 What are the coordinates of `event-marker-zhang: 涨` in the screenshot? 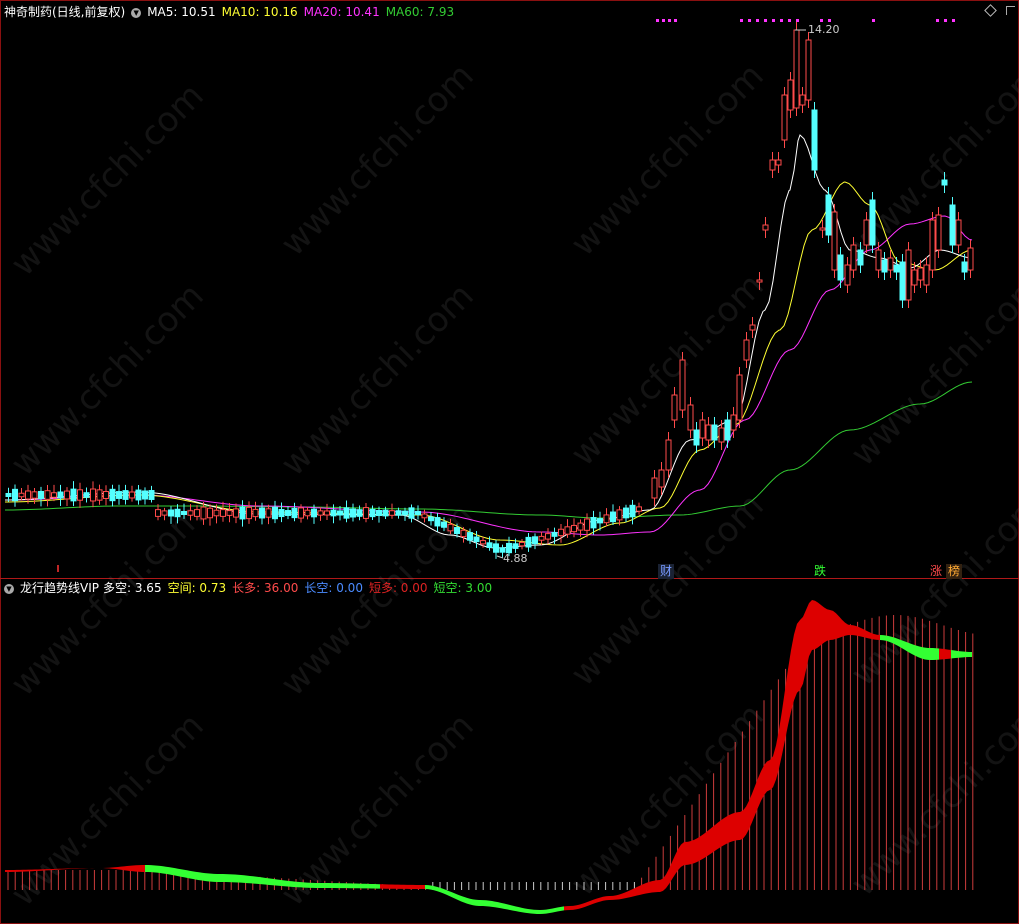 It's located at (936, 571).